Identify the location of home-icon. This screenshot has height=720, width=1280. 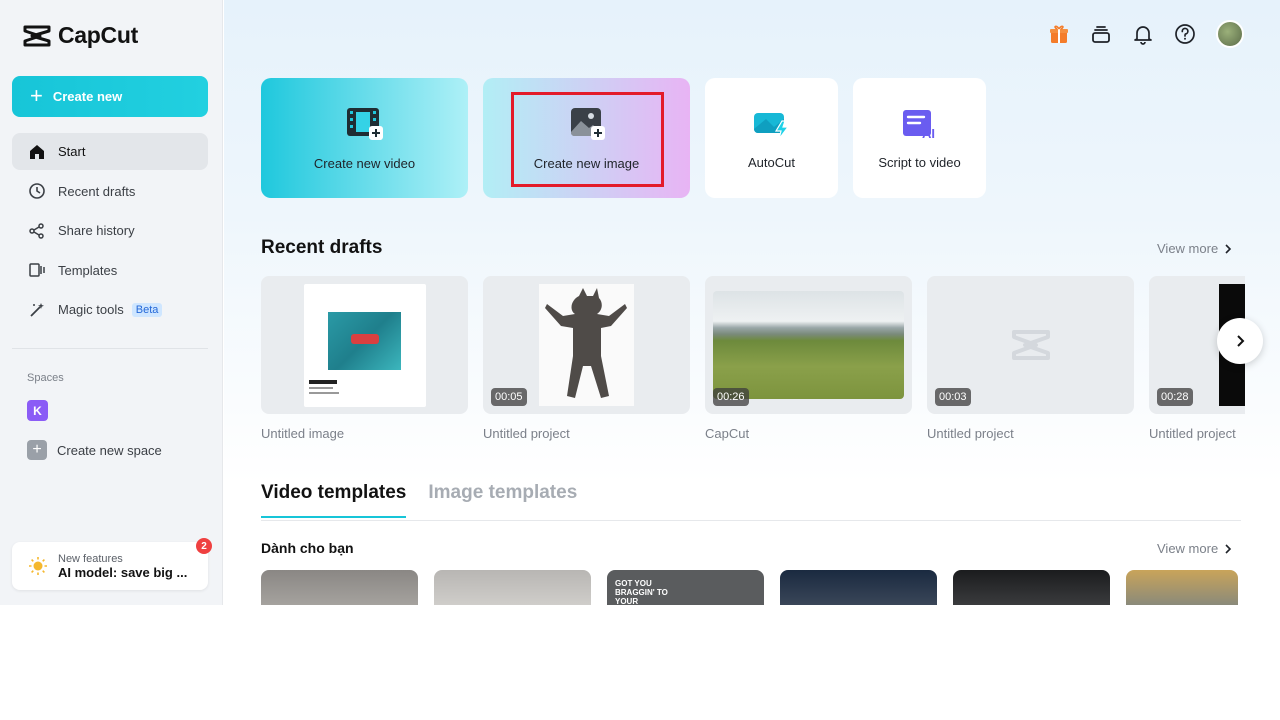
(37, 151).